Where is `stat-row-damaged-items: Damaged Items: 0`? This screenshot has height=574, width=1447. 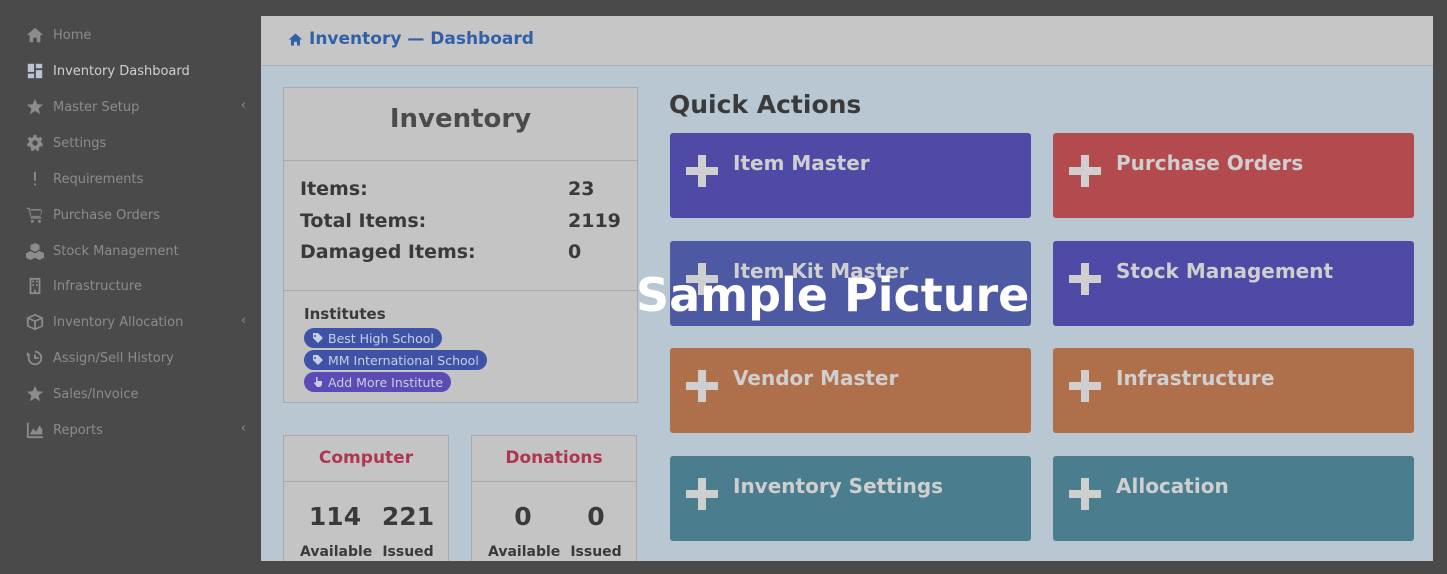 stat-row-damaged-items: Damaged Items: 0 is located at coordinates (460, 252).